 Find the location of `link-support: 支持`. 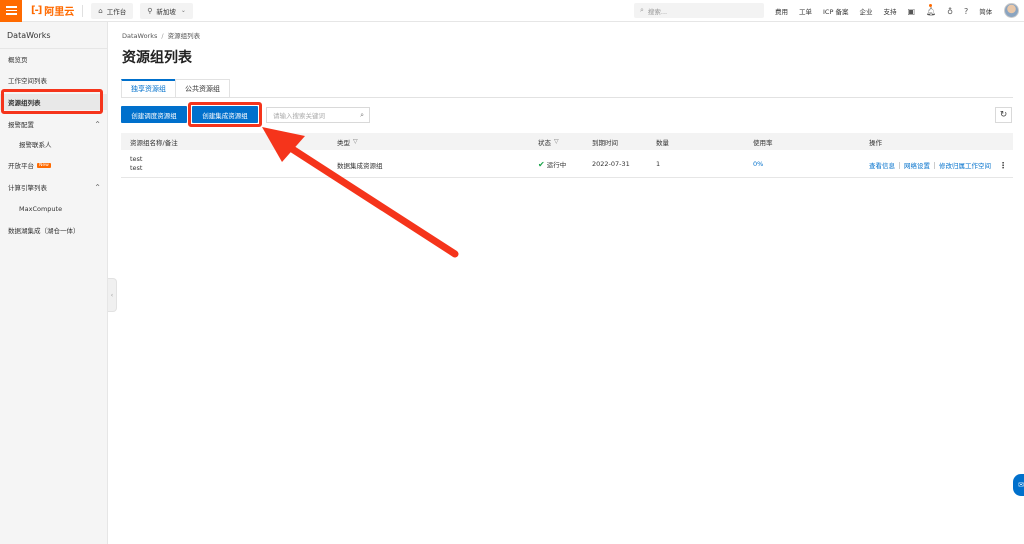

link-support: 支持 is located at coordinates (889, 11).